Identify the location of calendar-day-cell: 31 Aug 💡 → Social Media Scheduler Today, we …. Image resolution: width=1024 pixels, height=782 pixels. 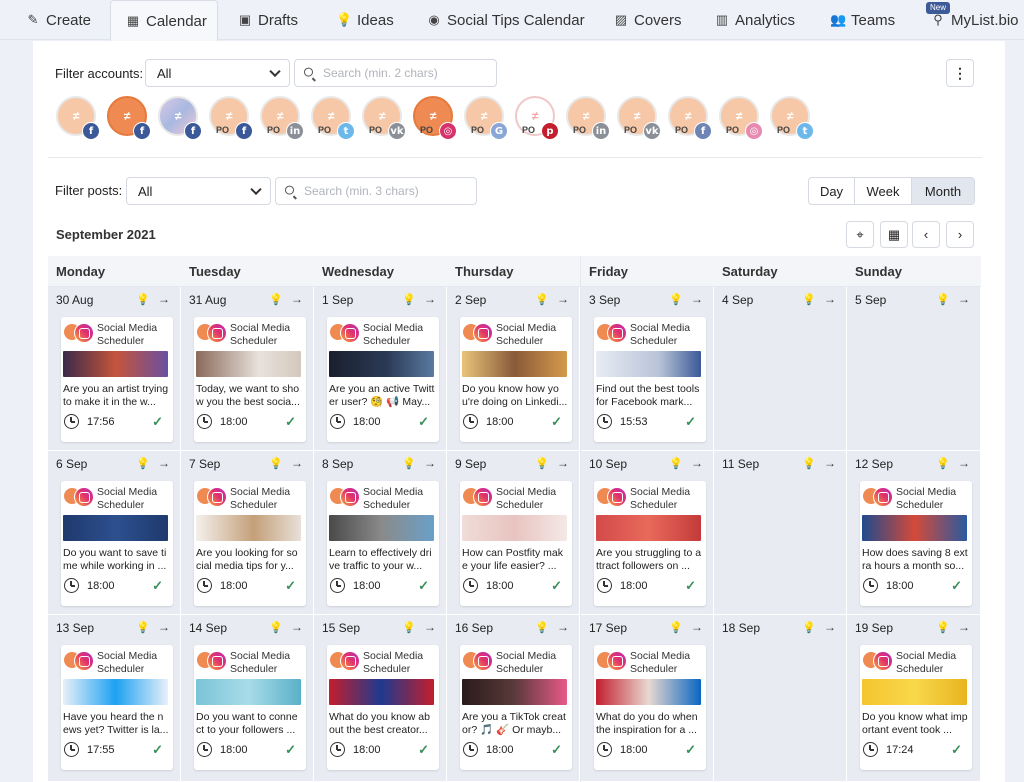
(247, 369).